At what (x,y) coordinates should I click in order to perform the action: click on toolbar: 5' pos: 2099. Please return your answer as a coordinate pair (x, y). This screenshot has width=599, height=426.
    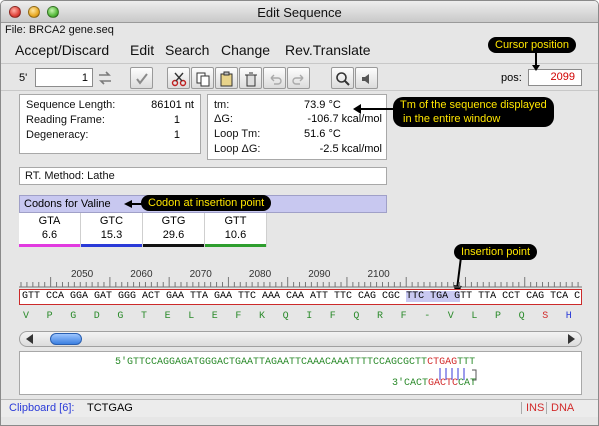
    Looking at the image, I should click on (299, 77).